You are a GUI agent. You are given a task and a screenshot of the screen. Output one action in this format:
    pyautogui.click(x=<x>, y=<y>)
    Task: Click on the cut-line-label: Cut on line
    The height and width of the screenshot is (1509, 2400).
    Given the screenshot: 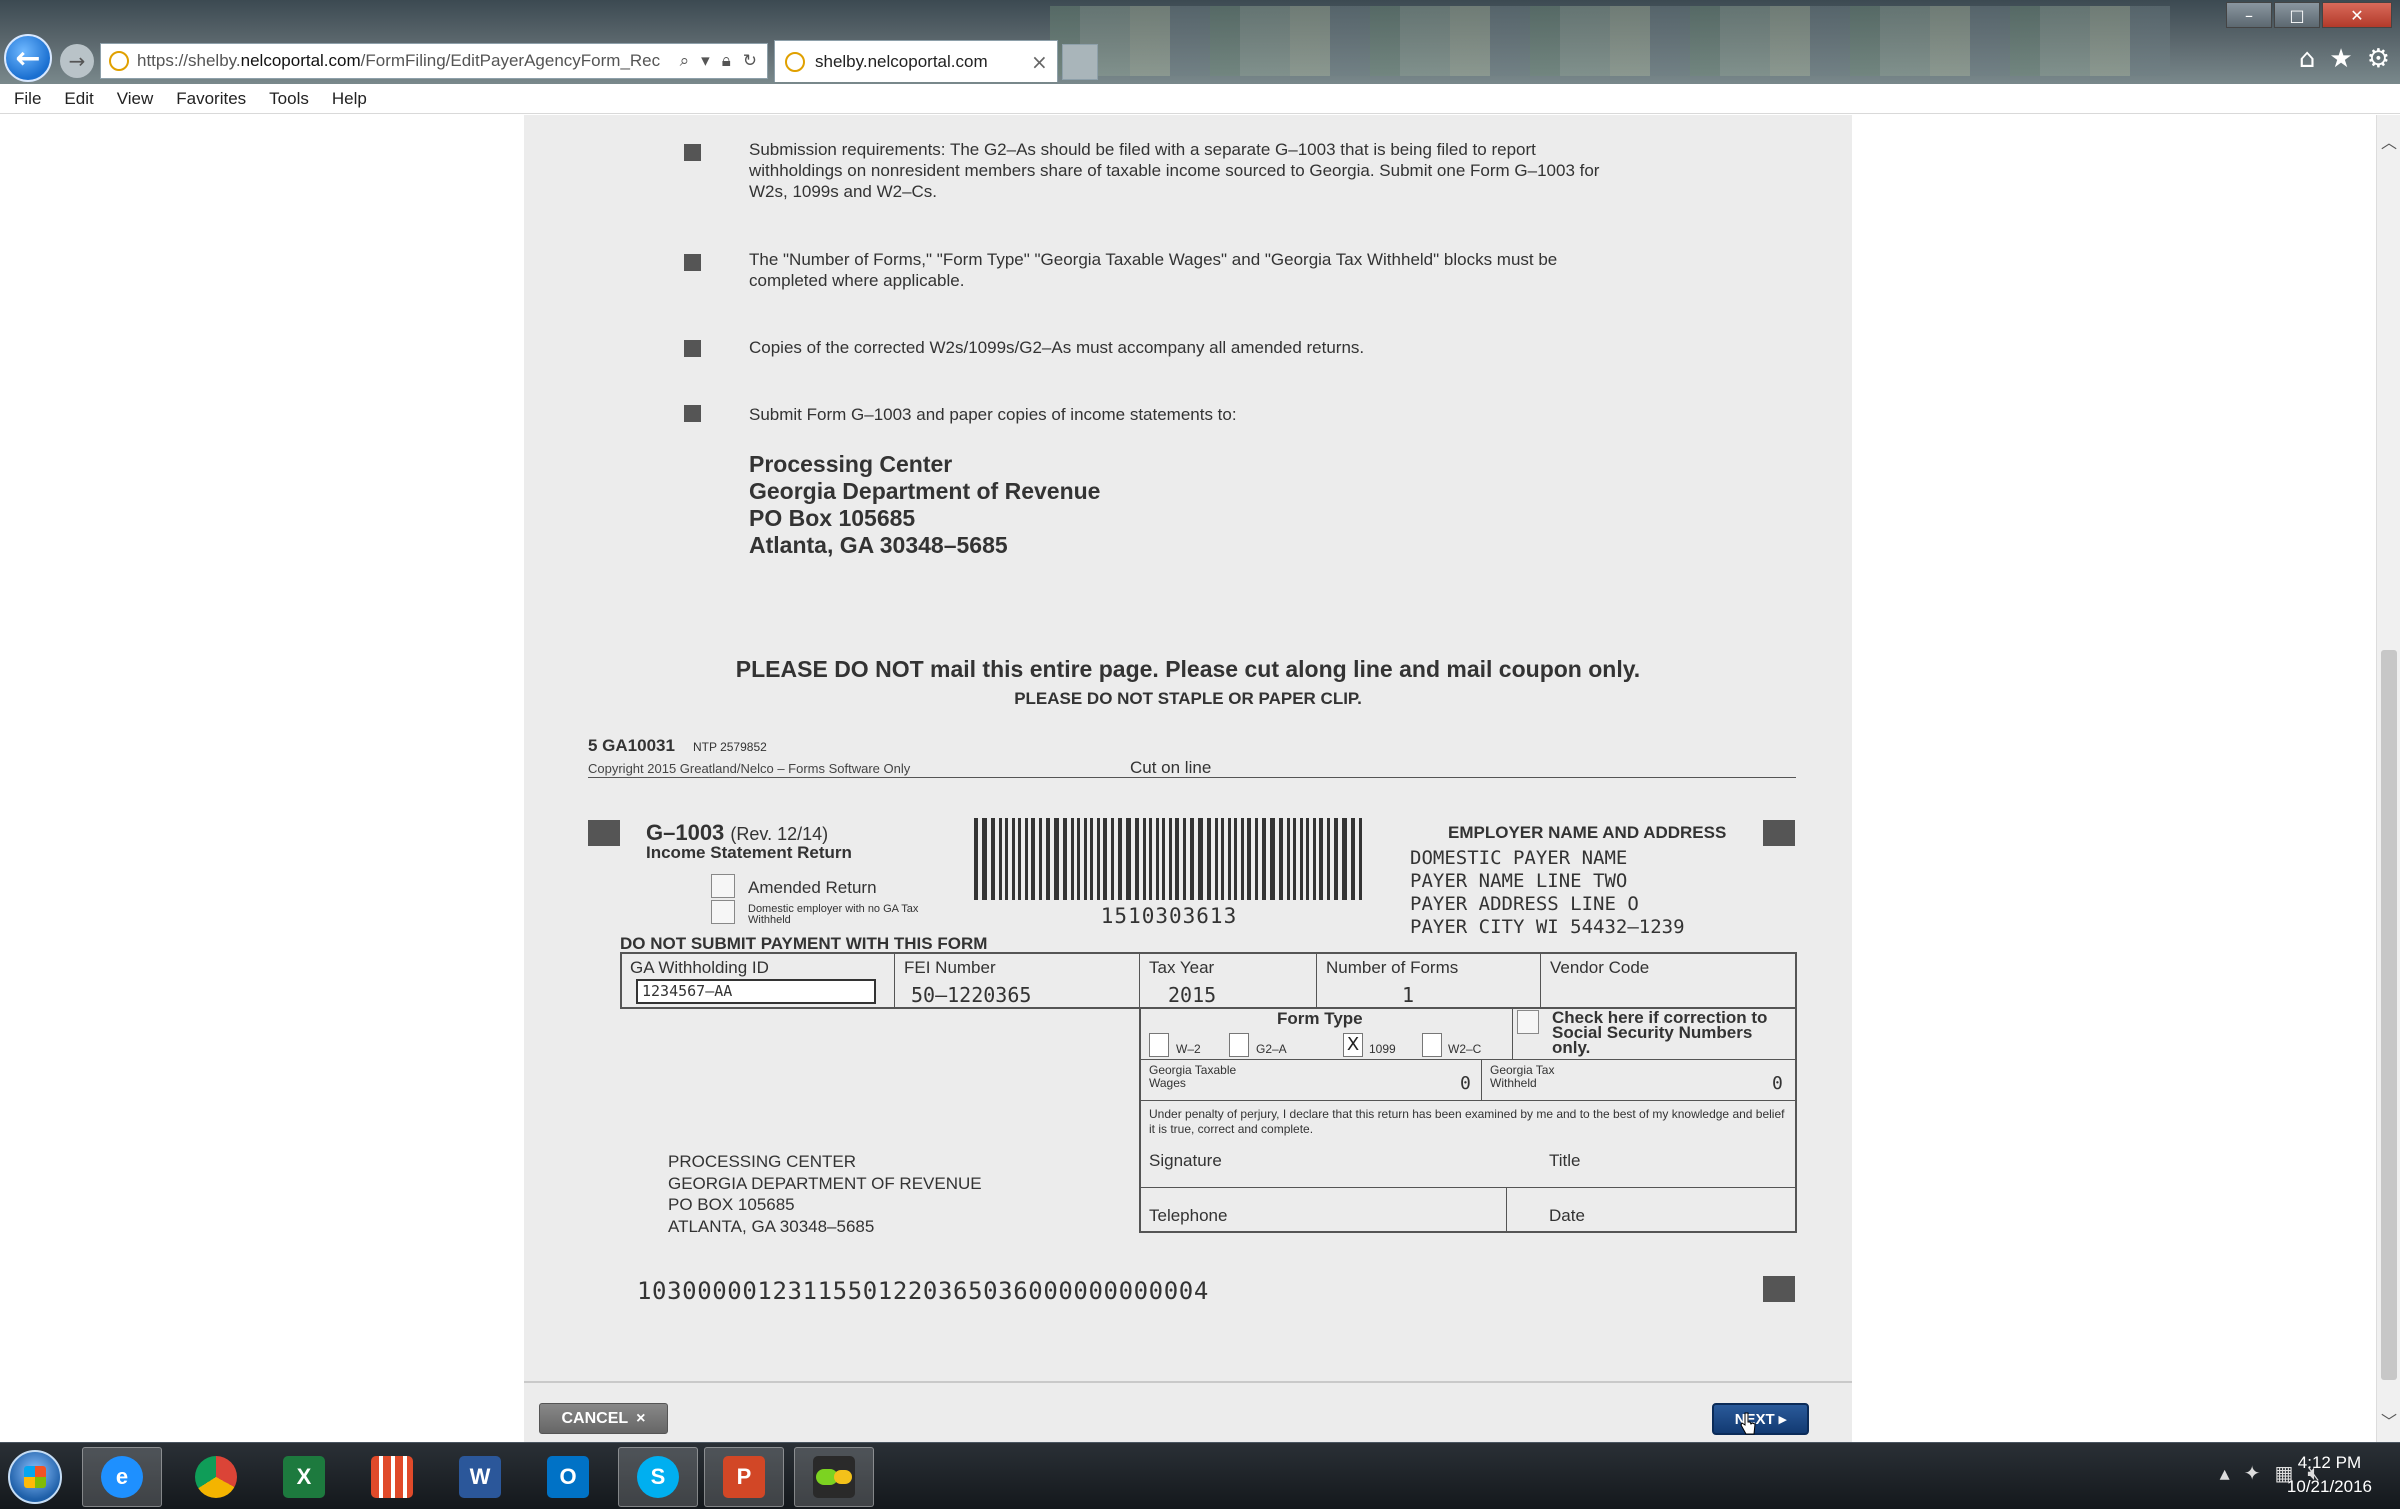 What is the action you would take?
    pyautogui.click(x=1171, y=767)
    